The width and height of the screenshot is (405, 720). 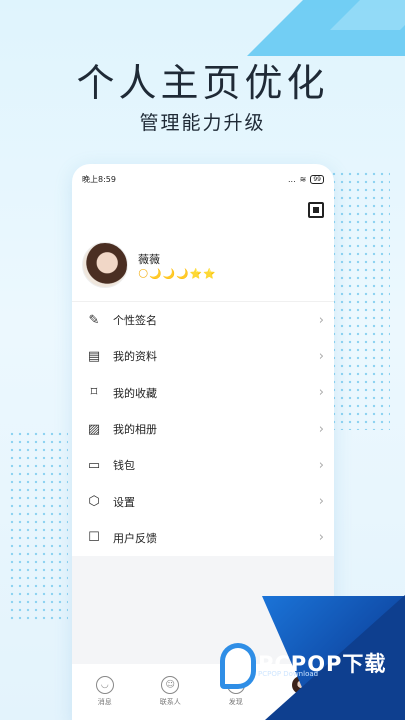 I want to click on status-time: 晚上8:59, so click(x=99, y=179).